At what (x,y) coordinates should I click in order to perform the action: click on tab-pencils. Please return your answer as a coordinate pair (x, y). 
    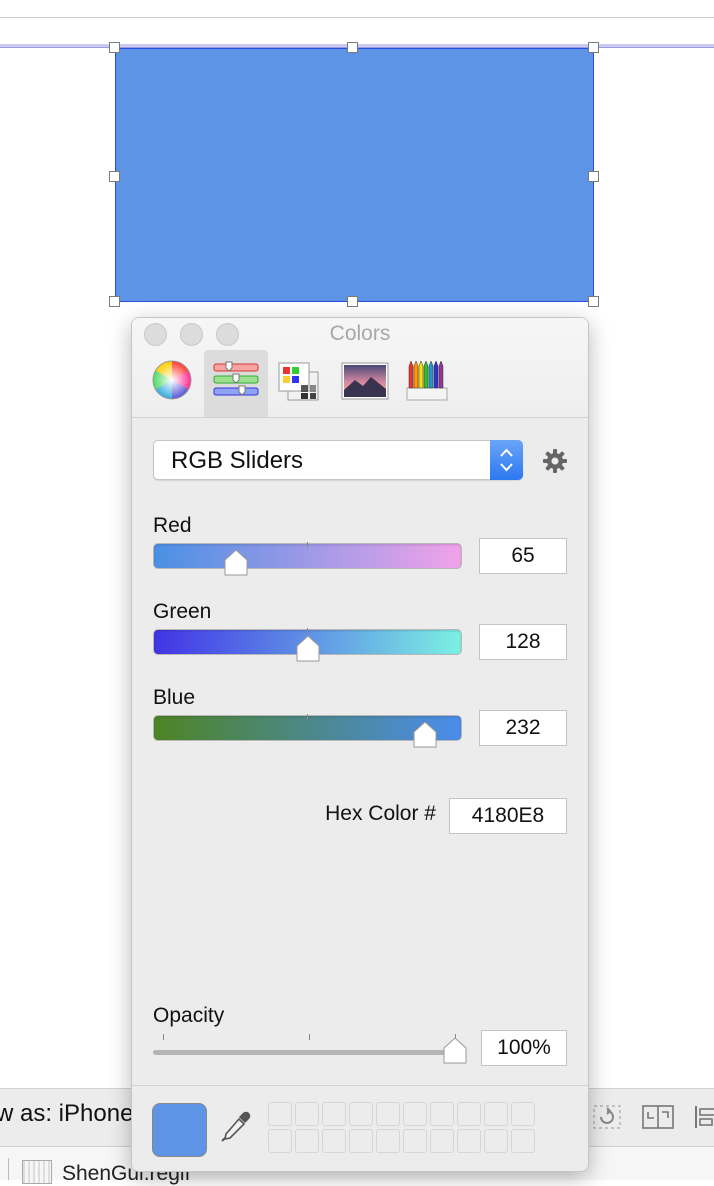
    Looking at the image, I should click on (428, 383).